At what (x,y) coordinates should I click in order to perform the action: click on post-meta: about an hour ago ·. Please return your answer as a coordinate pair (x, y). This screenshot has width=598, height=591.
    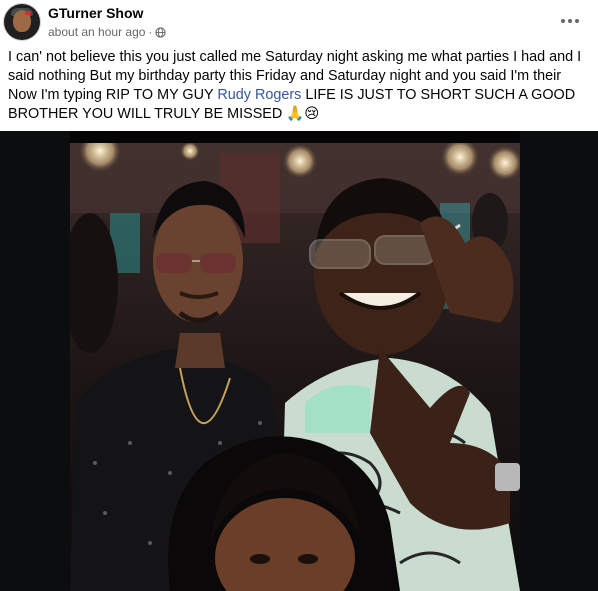
    Looking at the image, I should click on (107, 32).